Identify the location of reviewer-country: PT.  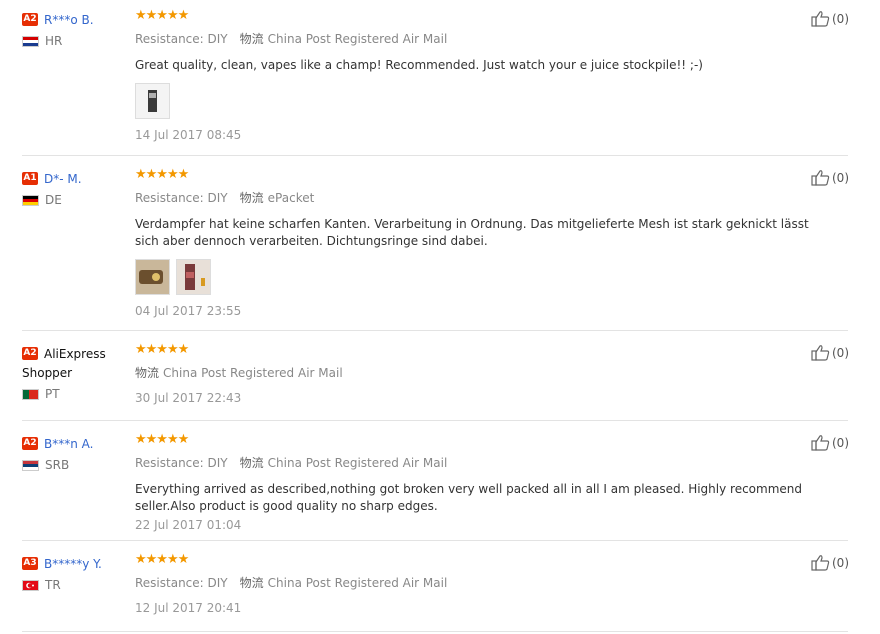
(77, 394).